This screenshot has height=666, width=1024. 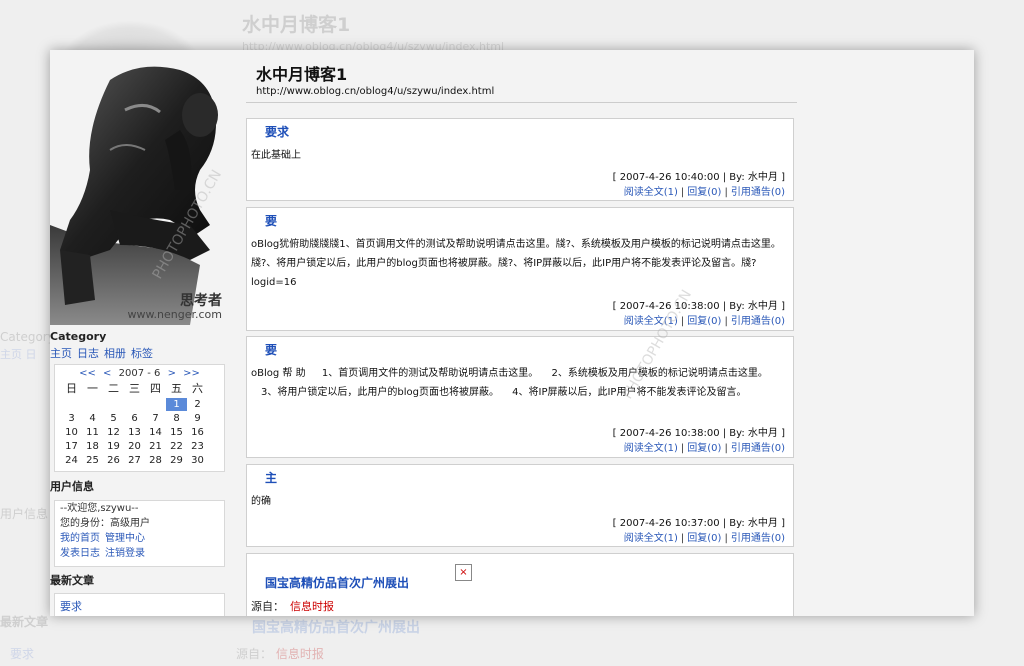 What do you see at coordinates (80, 553) in the screenshot?
I see `post-log-link: 发表日志` at bounding box center [80, 553].